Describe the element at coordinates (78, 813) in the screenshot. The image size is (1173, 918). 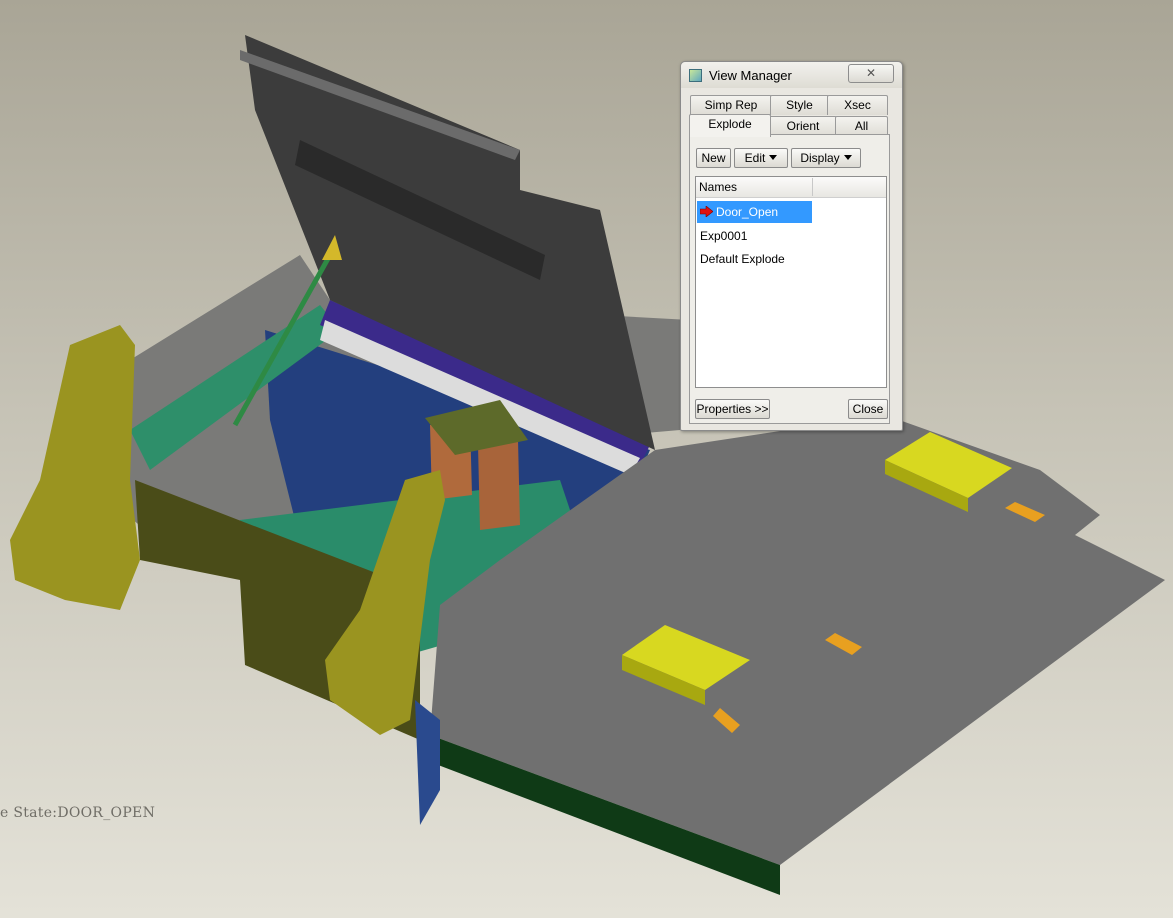
I see `view-state-label: e State:DOOR_OPEN` at that location.